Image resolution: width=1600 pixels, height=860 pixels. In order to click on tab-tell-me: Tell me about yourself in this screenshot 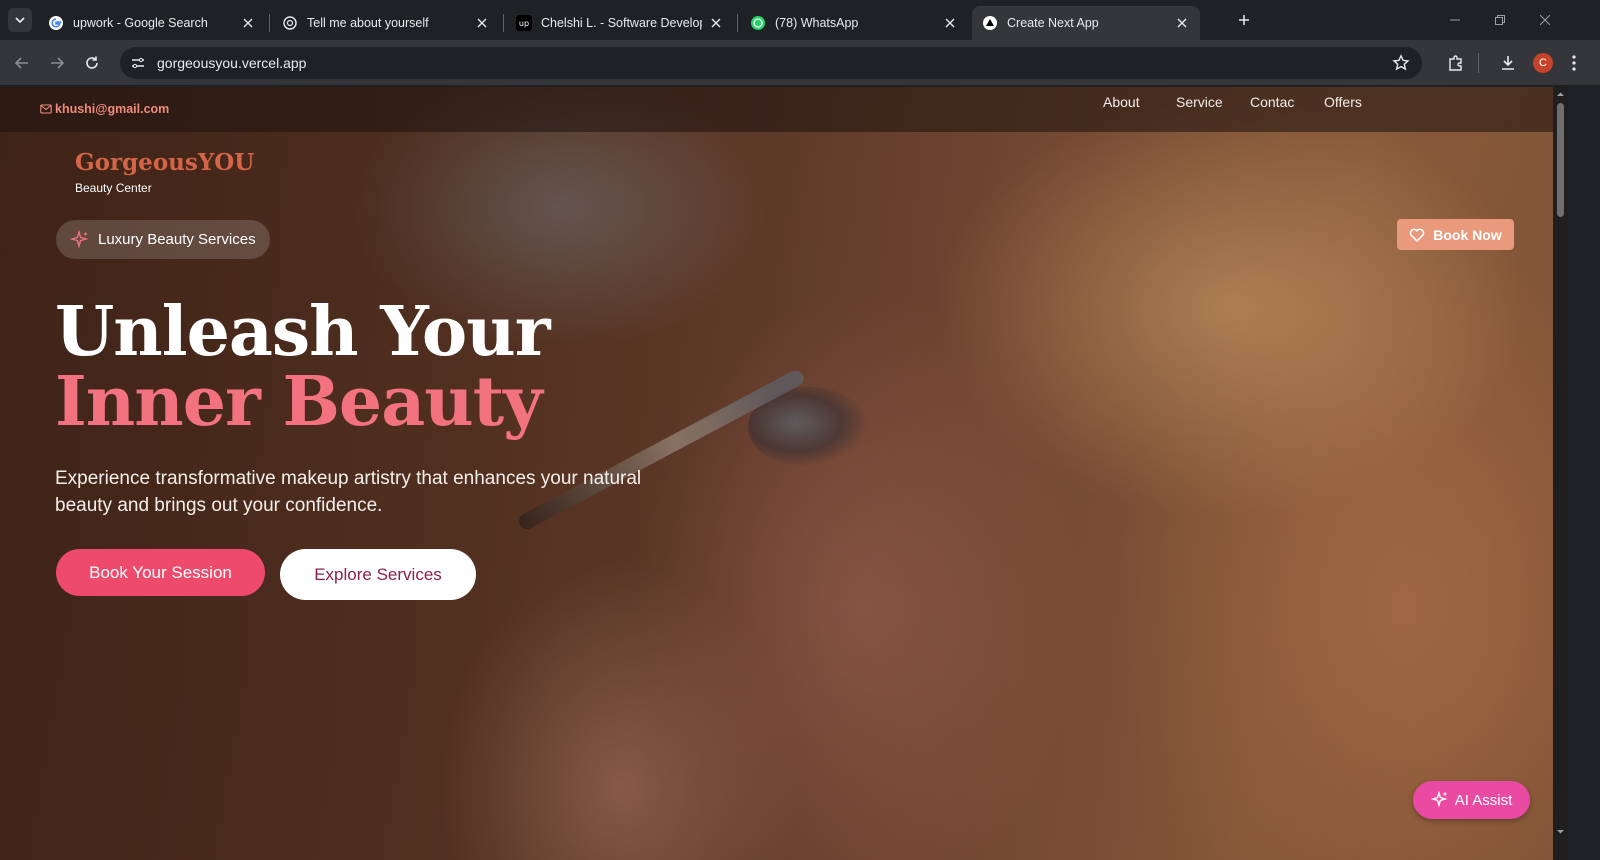, I will do `click(386, 23)`.